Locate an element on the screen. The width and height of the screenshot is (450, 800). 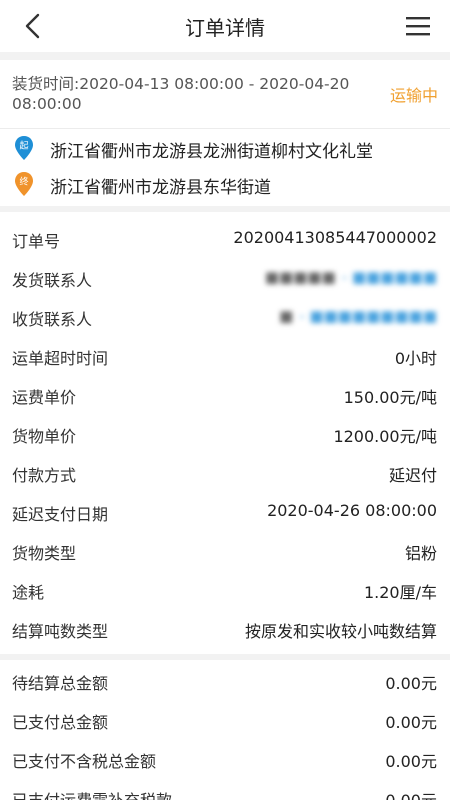
summary-row-pending-total: 待结算总金额 0.00元 is located at coordinates (225, 681).